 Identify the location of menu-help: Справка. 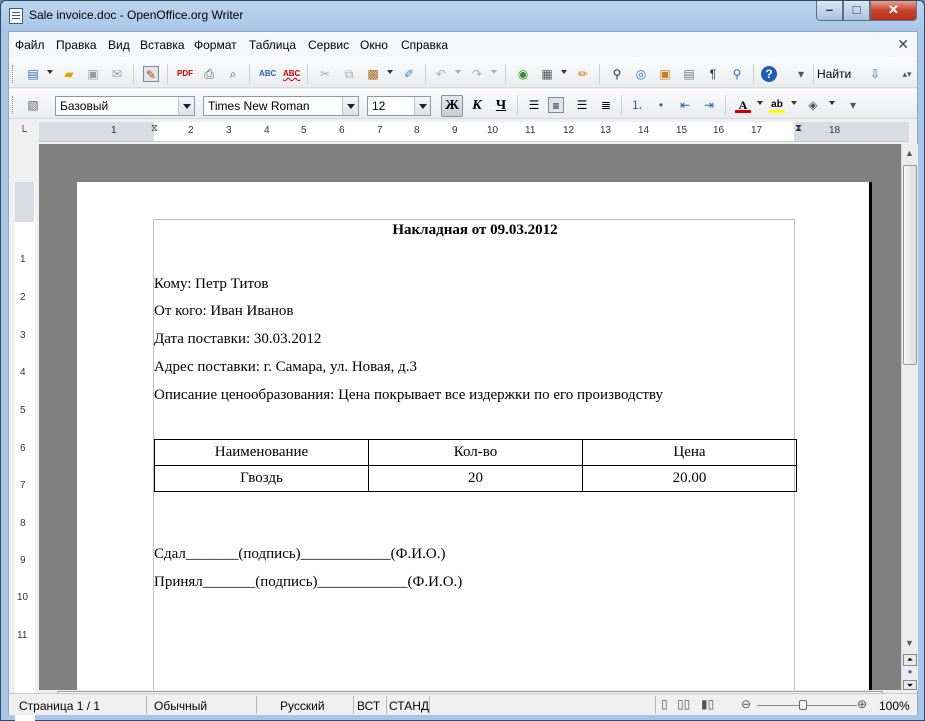
(424, 45).